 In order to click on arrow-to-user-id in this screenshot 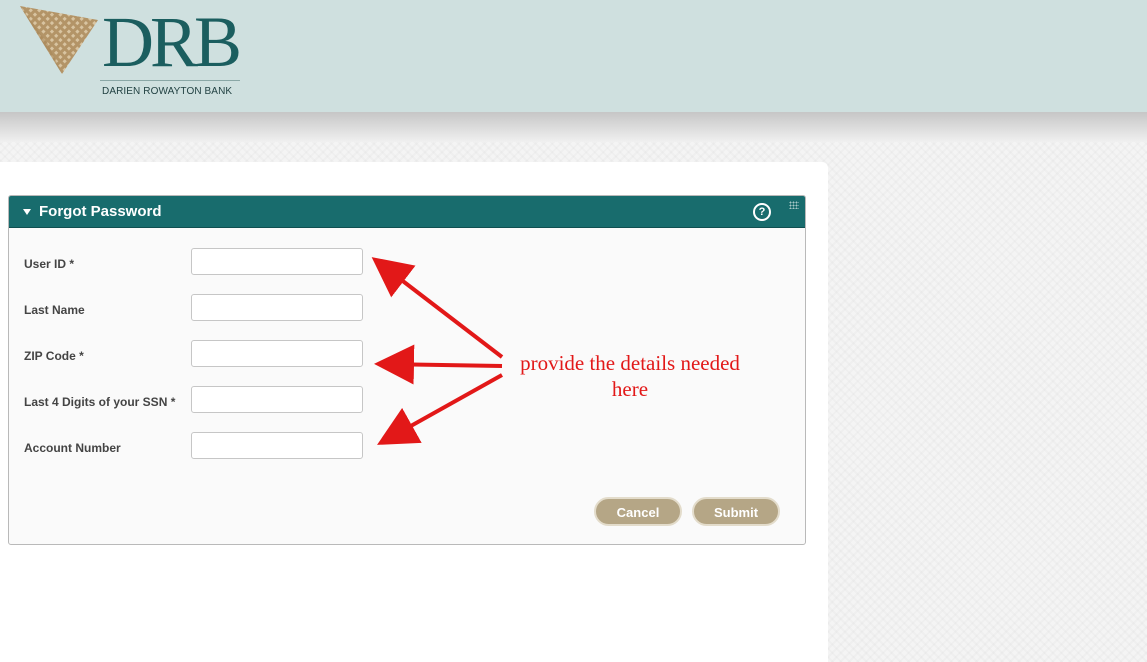, I will do `click(437, 308)`.